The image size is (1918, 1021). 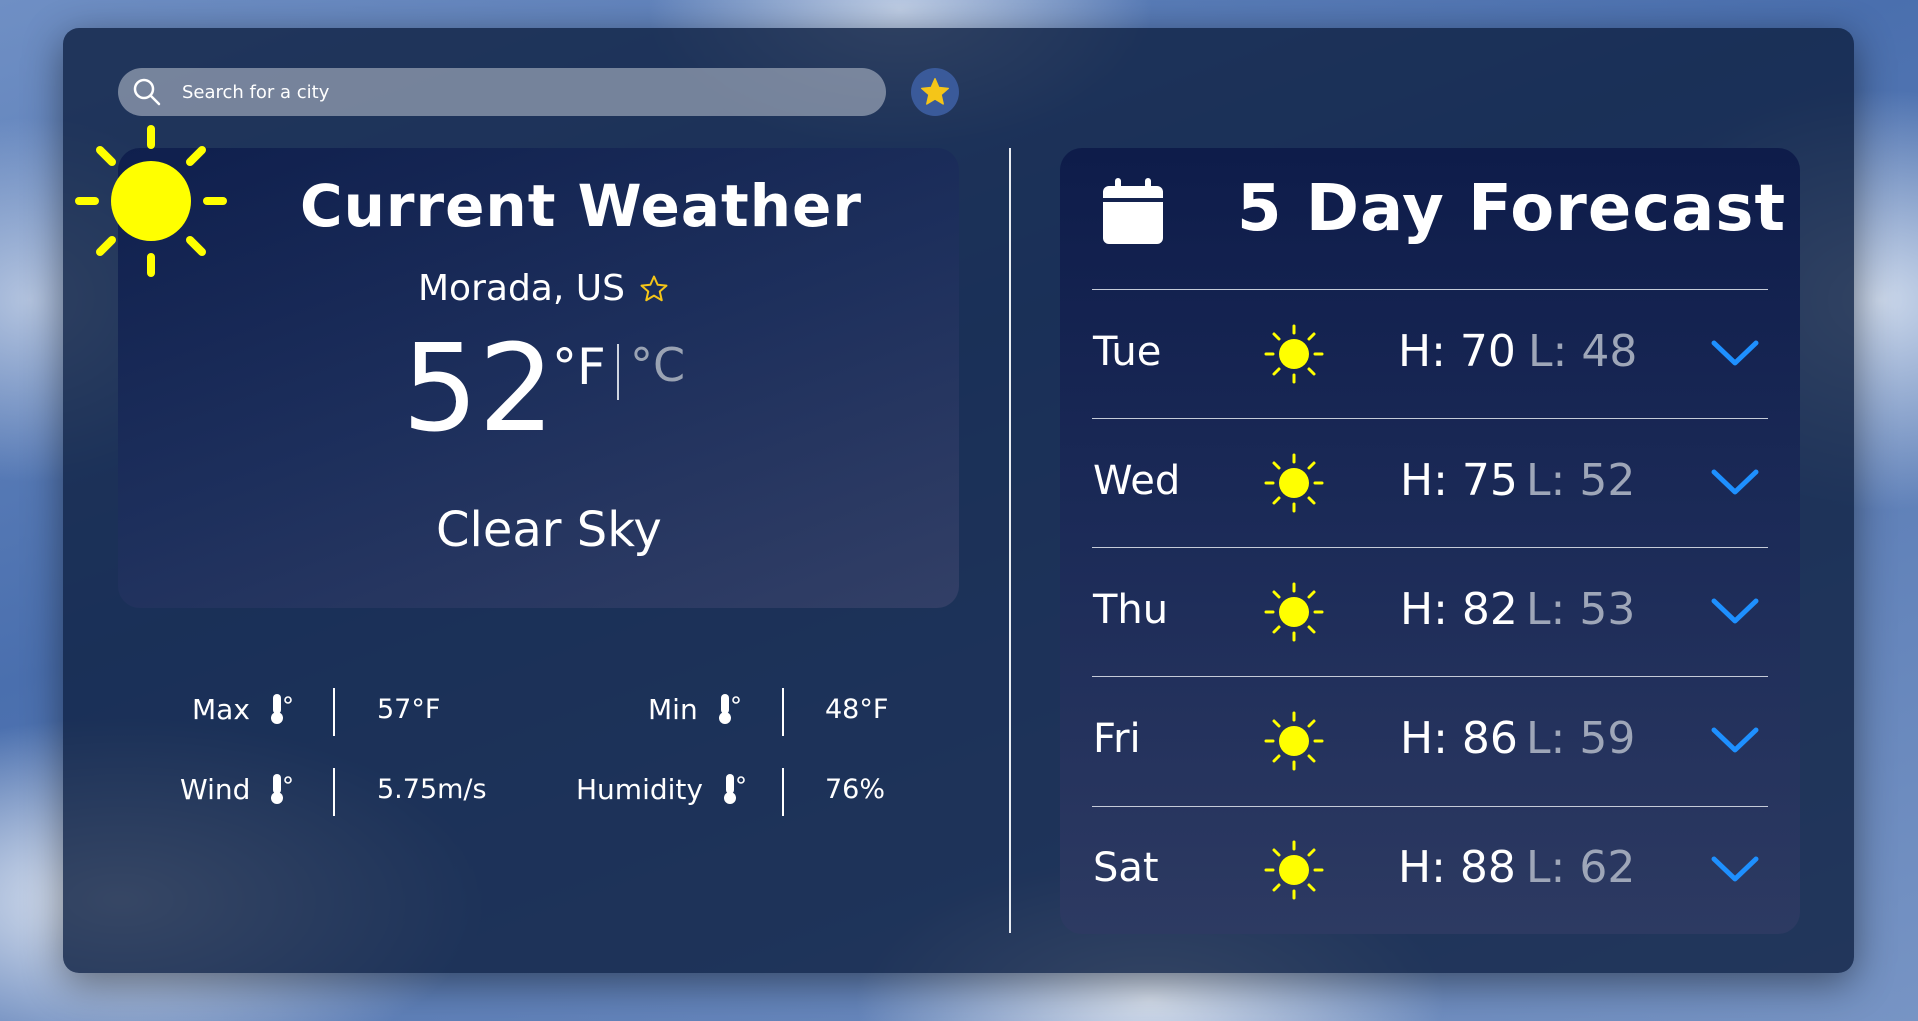 I want to click on stat-humidity-text: Humidity, so click(x=639, y=789).